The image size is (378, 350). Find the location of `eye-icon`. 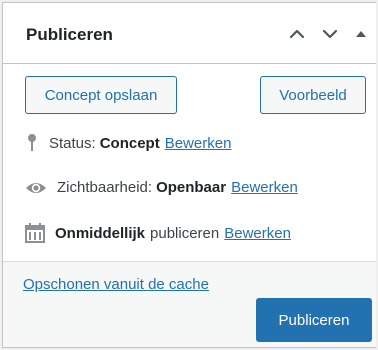

eye-icon is located at coordinates (36, 188).